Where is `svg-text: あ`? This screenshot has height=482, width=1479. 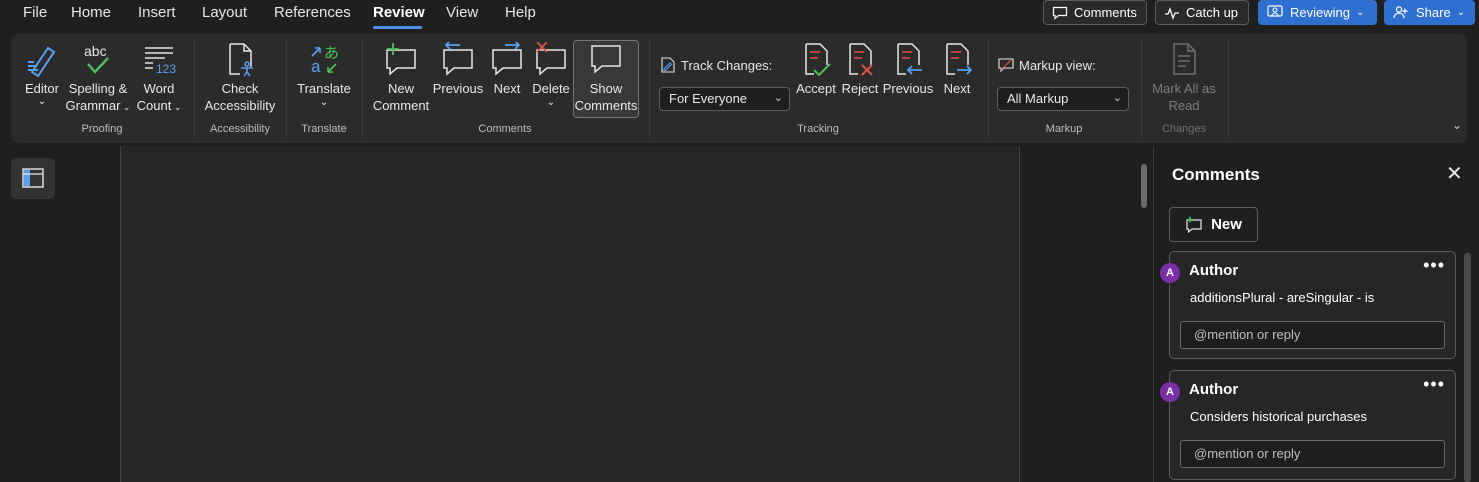 svg-text: あ is located at coordinates (331, 53).